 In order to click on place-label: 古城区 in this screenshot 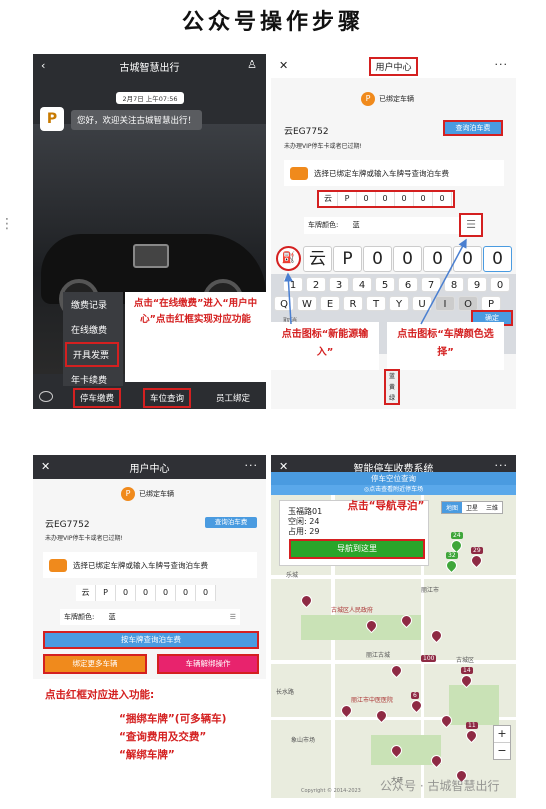, I will do `click(465, 660)`.